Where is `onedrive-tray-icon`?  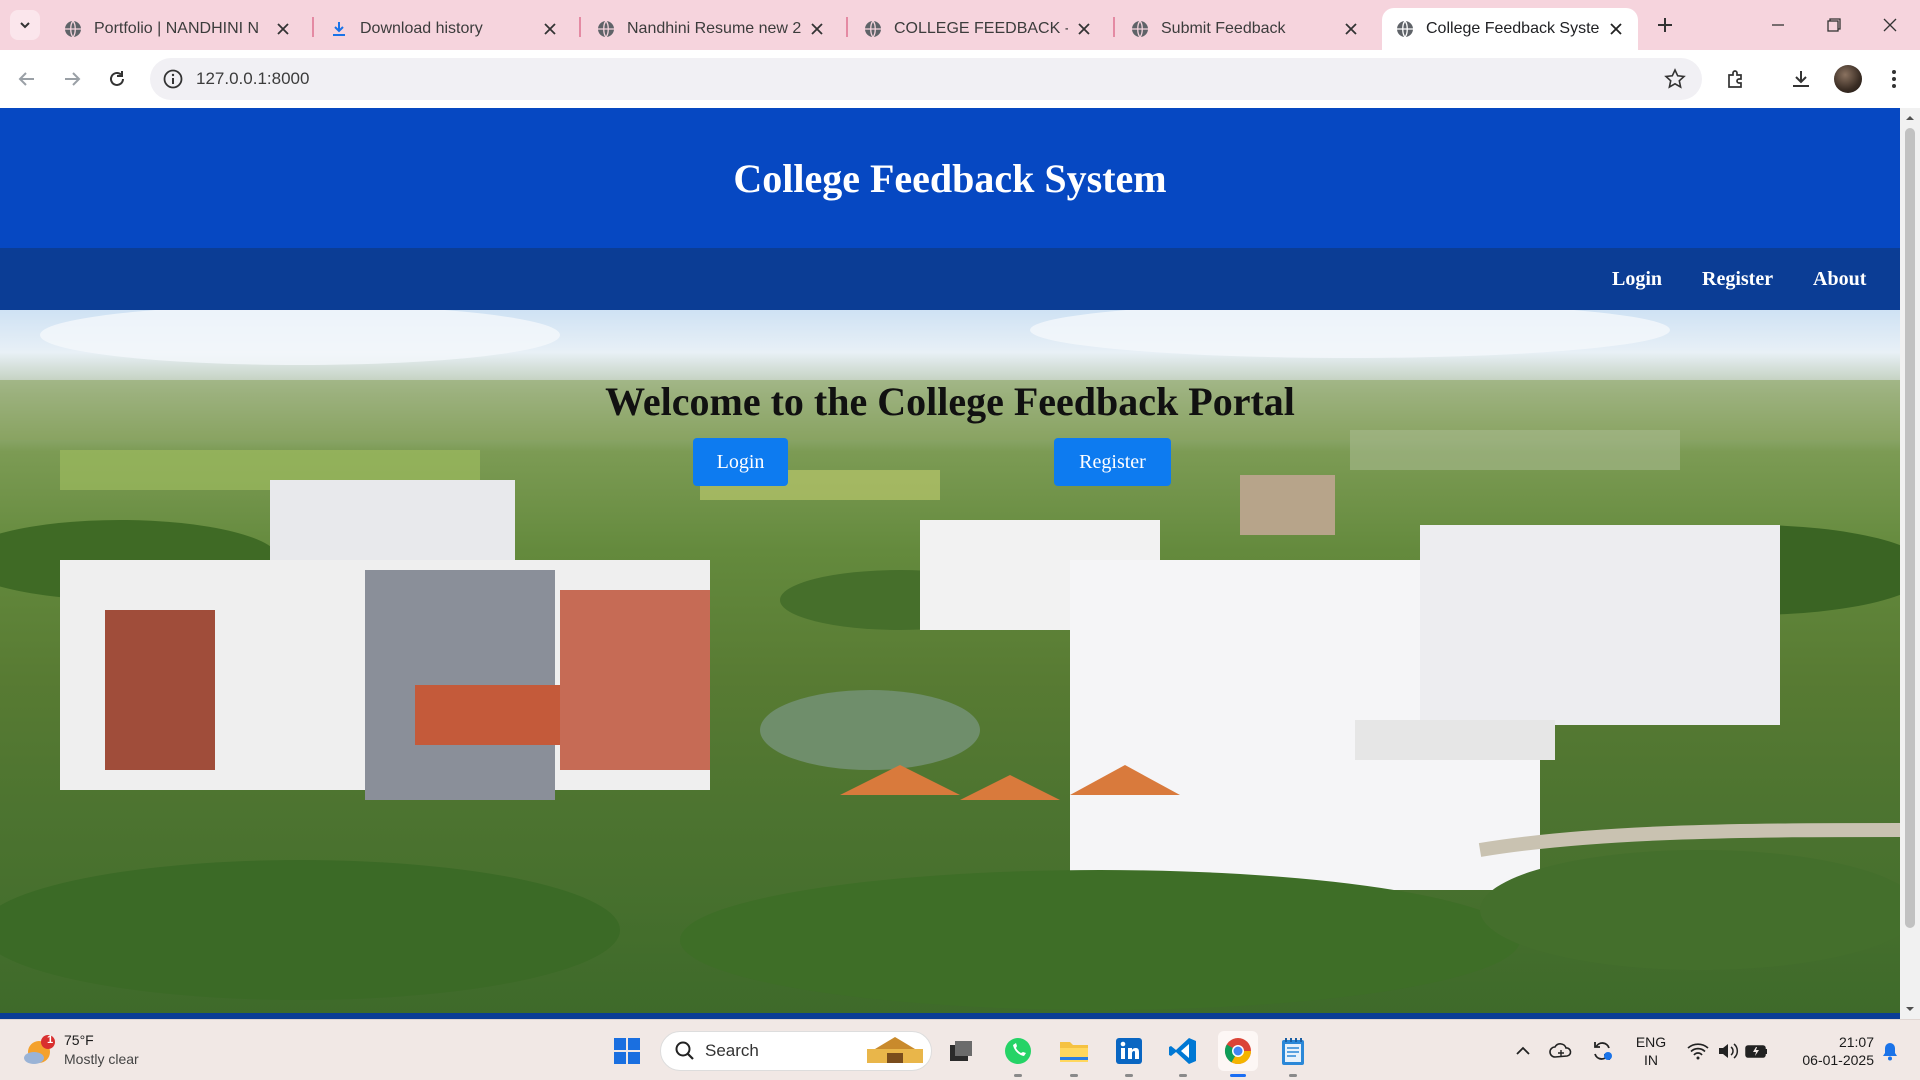 onedrive-tray-icon is located at coordinates (1561, 1051).